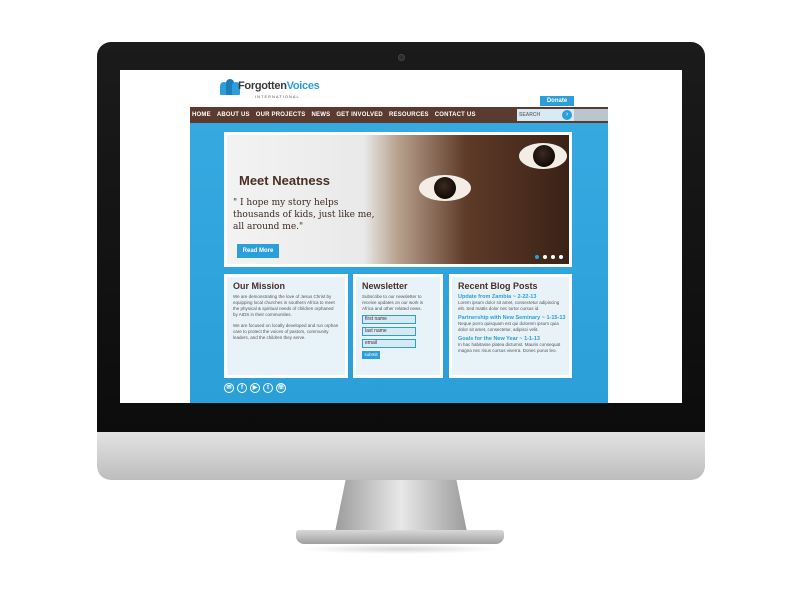 The image size is (800, 600). I want to click on logo-word-voices: Voices, so click(303, 86).